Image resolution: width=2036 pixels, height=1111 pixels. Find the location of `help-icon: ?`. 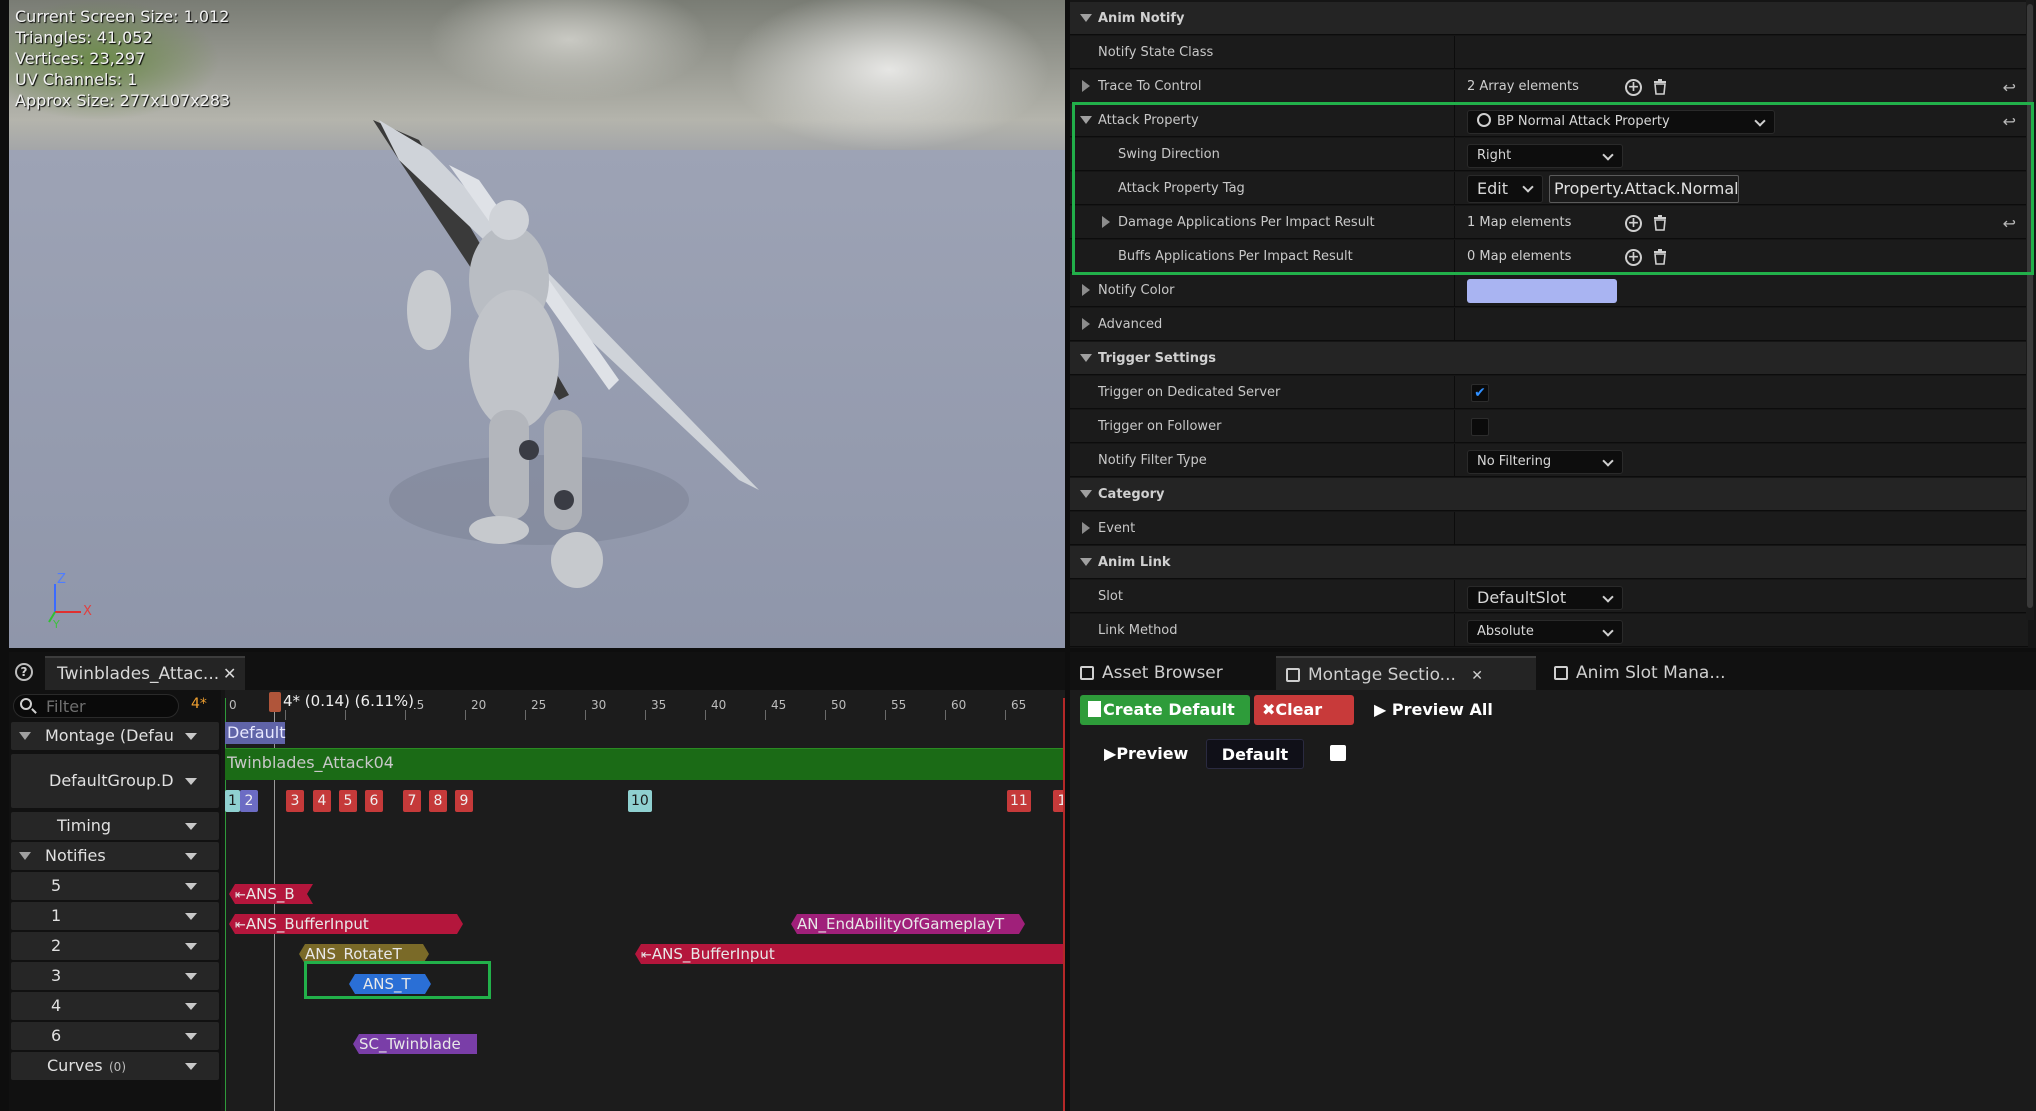

help-icon: ? is located at coordinates (24, 672).